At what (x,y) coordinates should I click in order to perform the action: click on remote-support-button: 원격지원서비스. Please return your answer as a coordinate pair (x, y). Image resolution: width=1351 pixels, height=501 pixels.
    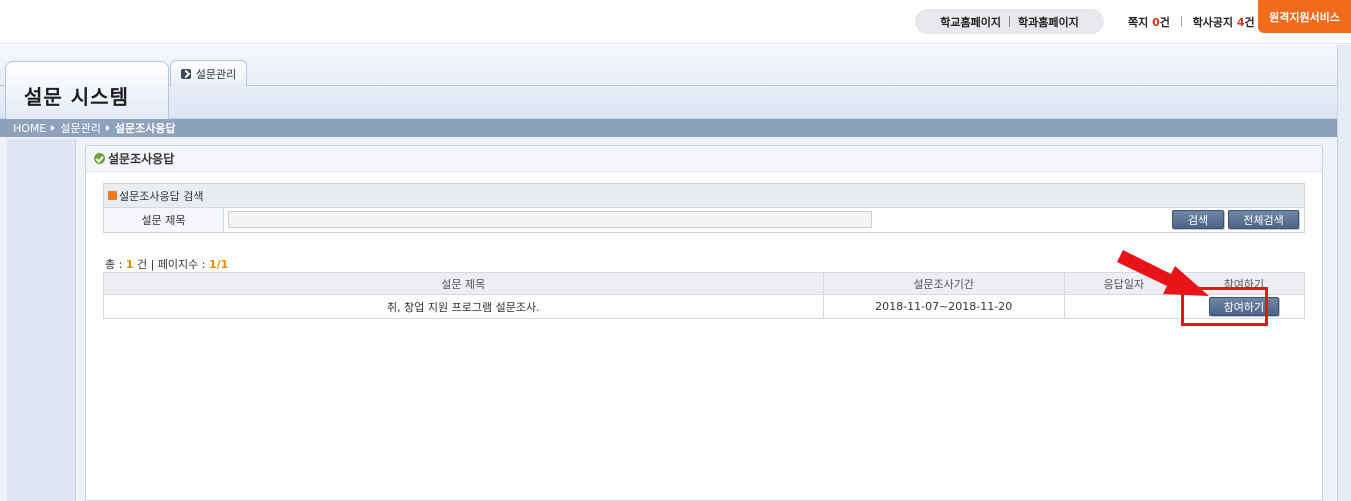
    Looking at the image, I should click on (1304, 16).